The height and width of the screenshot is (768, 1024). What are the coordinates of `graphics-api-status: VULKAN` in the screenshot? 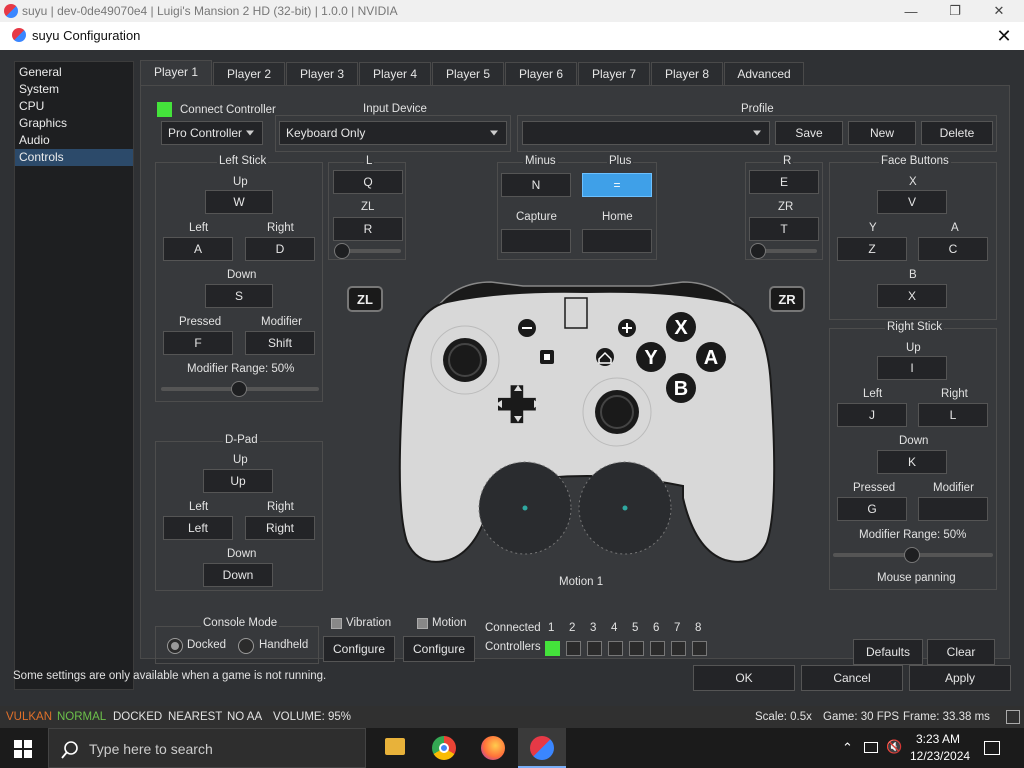 It's located at (29, 717).